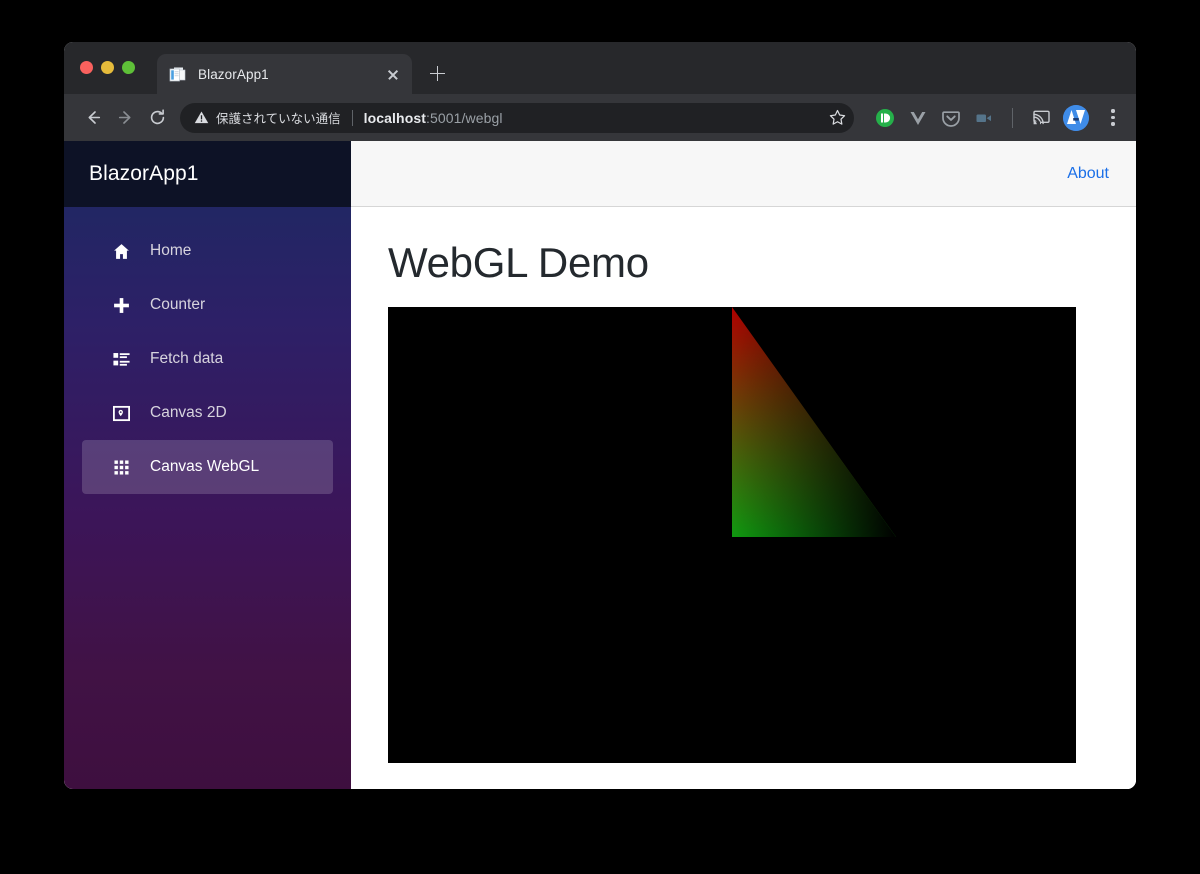 Image resolution: width=1200 pixels, height=874 pixels. What do you see at coordinates (187, 358) in the screenshot?
I see `sidebar-item-label: Fetch data` at bounding box center [187, 358].